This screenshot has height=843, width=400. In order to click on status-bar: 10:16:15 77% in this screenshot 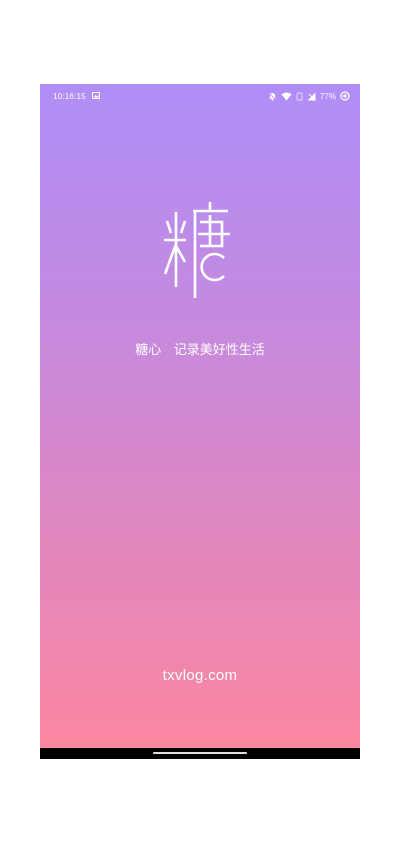, I will do `click(200, 96)`.